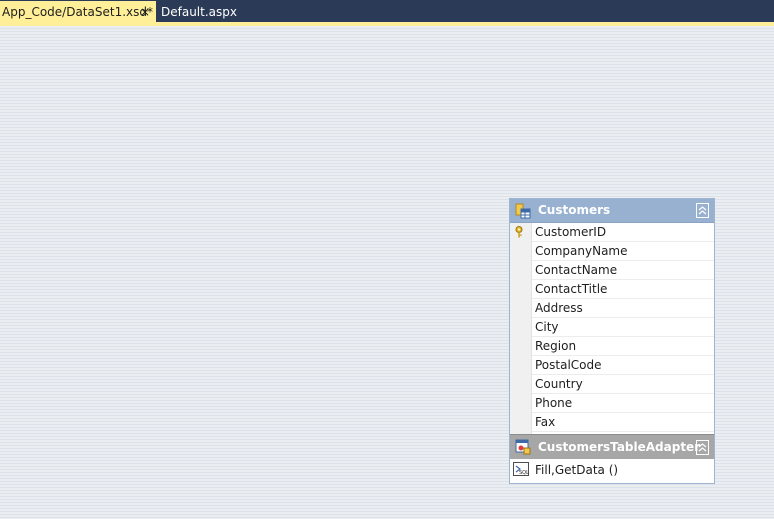 The height and width of the screenshot is (519, 774). Describe the element at coordinates (523, 211) in the screenshot. I see `table-icon` at that location.